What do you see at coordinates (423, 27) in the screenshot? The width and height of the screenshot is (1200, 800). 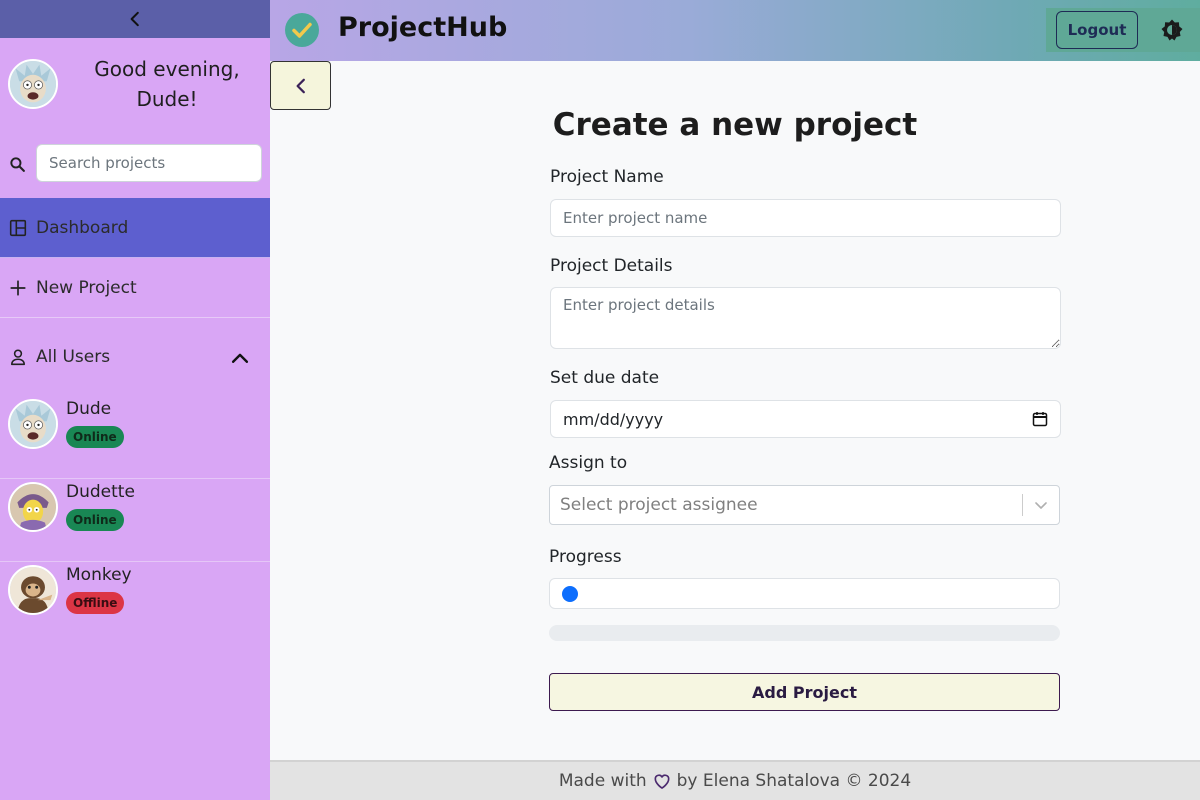 I see `brand-title: ProjectHub` at bounding box center [423, 27].